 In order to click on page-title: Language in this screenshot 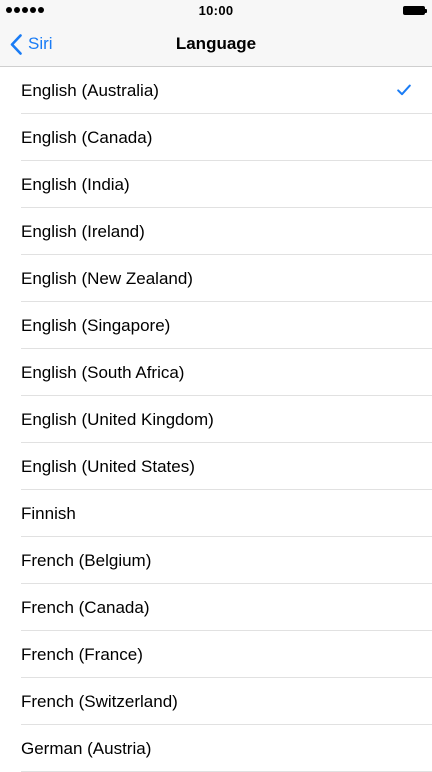, I will do `click(216, 43)`.